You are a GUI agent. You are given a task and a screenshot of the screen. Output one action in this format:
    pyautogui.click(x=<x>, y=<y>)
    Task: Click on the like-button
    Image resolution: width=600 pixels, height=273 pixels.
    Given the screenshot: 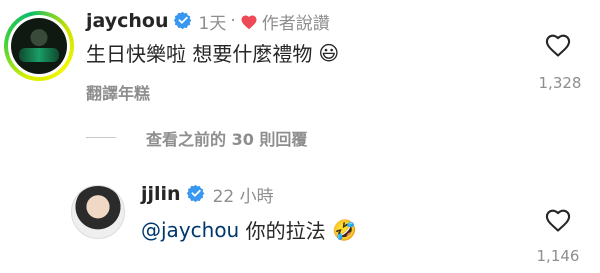 What is the action you would take?
    pyautogui.click(x=558, y=45)
    